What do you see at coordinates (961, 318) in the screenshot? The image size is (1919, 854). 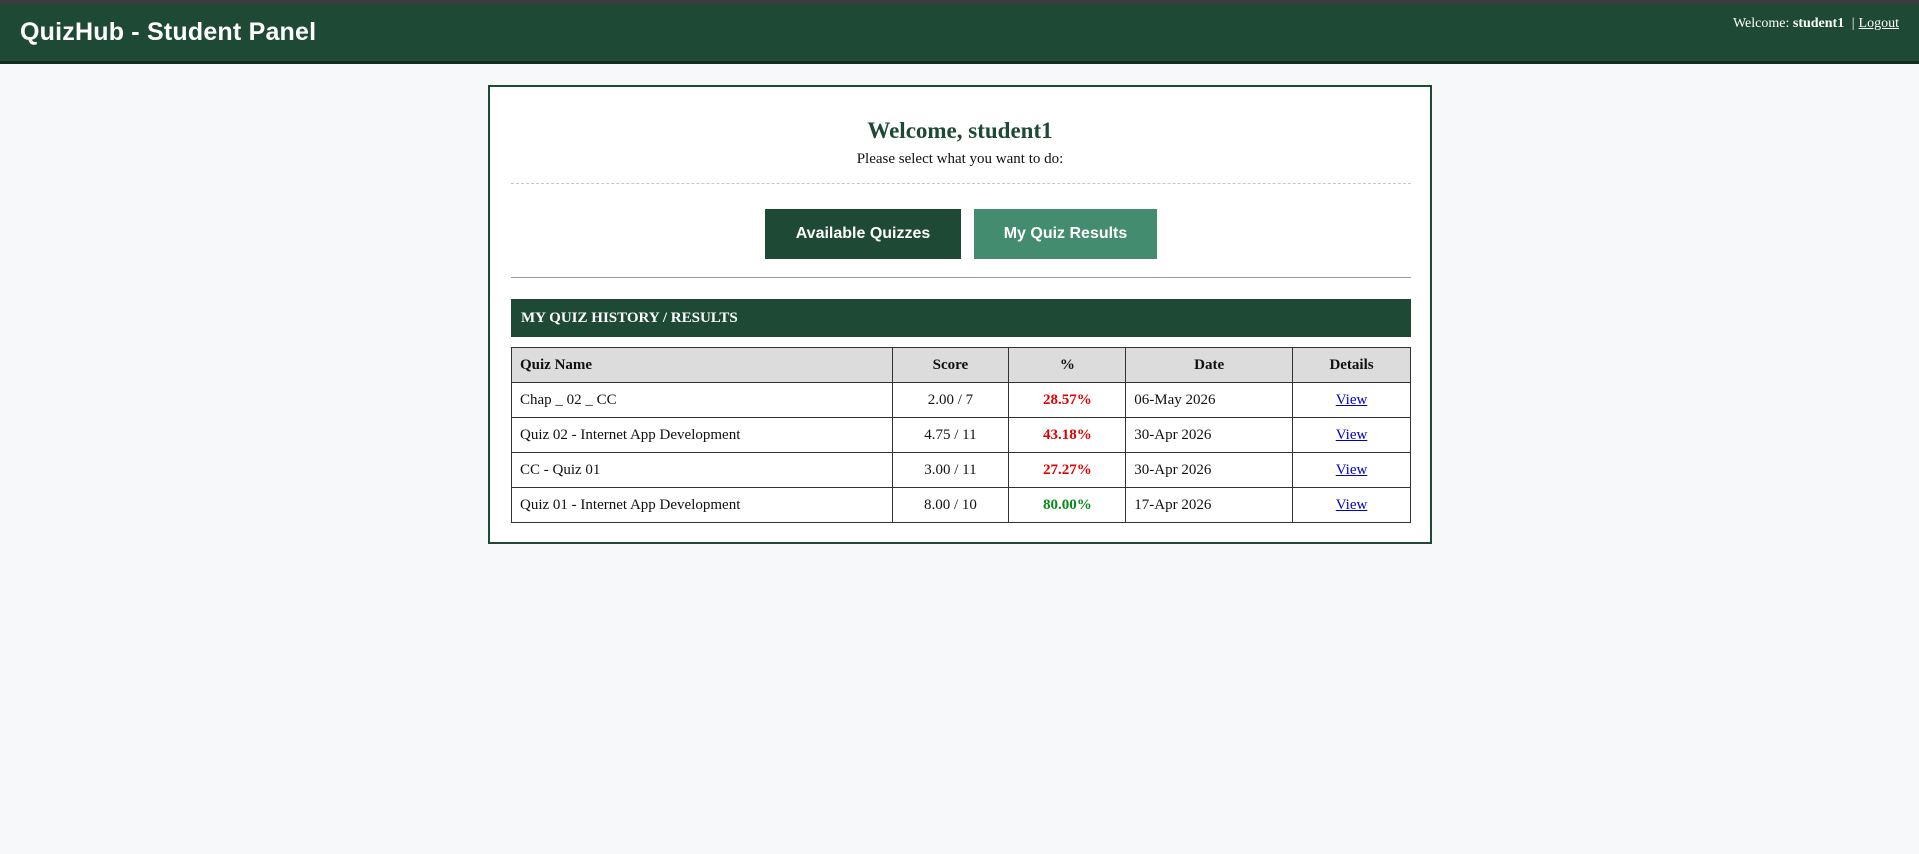 I see `section-header: MY QUIZ HISTORY / RESULTS` at bounding box center [961, 318].